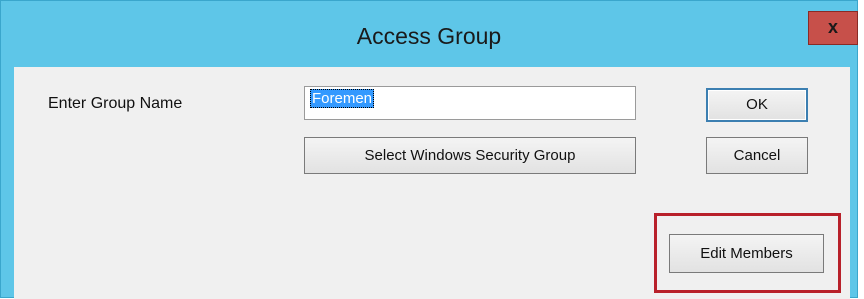 The height and width of the screenshot is (299, 864). Describe the element at coordinates (757, 155) in the screenshot. I see `cancel-button: Cancel` at that location.